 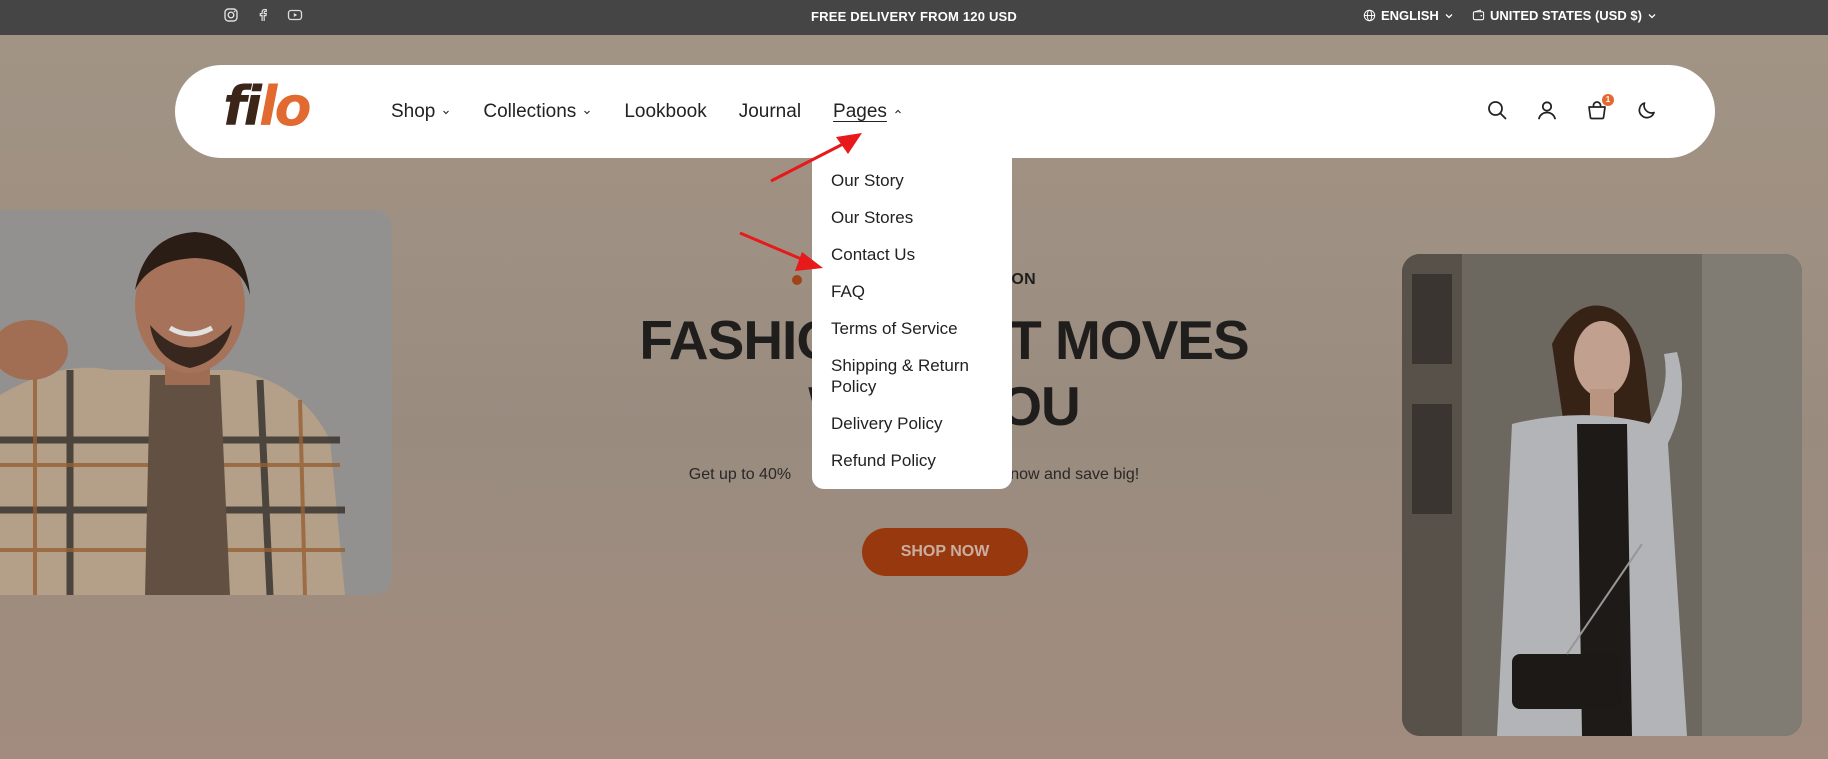 I want to click on menu-item-our-stores: Our Stores, so click(x=912, y=217).